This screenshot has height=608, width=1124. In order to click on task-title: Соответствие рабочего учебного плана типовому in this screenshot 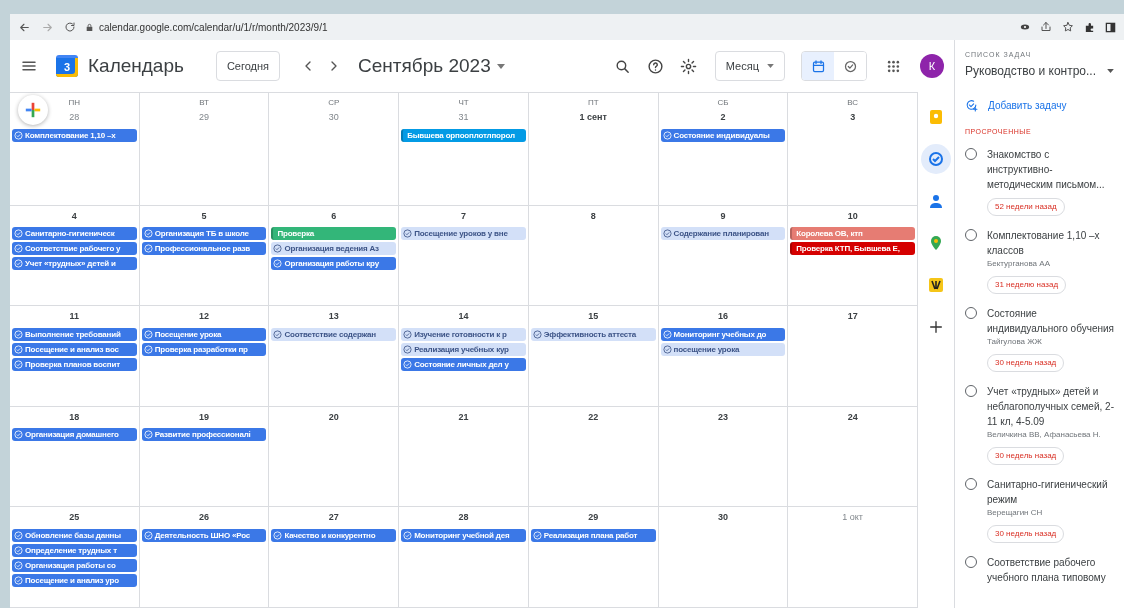, I will do `click(1050, 570)`.